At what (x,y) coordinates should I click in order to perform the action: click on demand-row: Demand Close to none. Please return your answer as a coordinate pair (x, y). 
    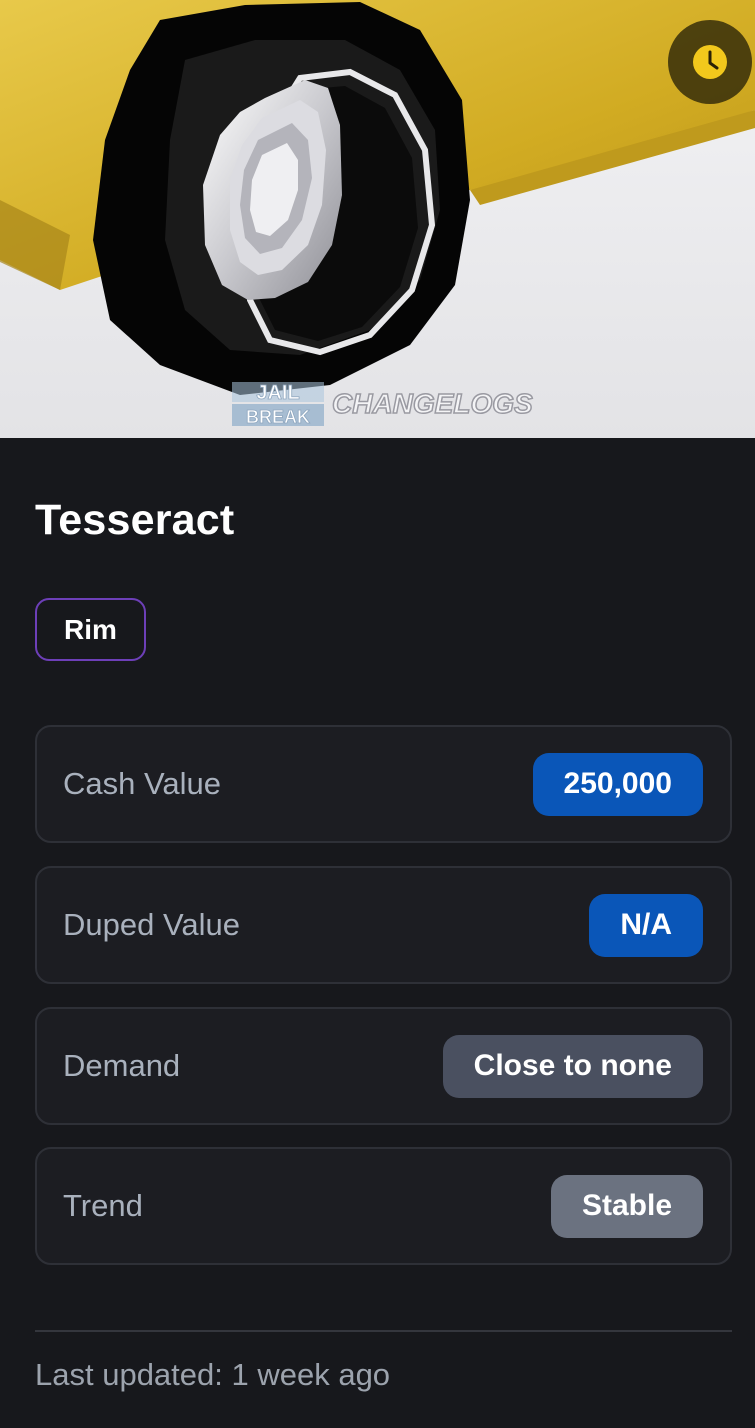
    Looking at the image, I should click on (383, 1066).